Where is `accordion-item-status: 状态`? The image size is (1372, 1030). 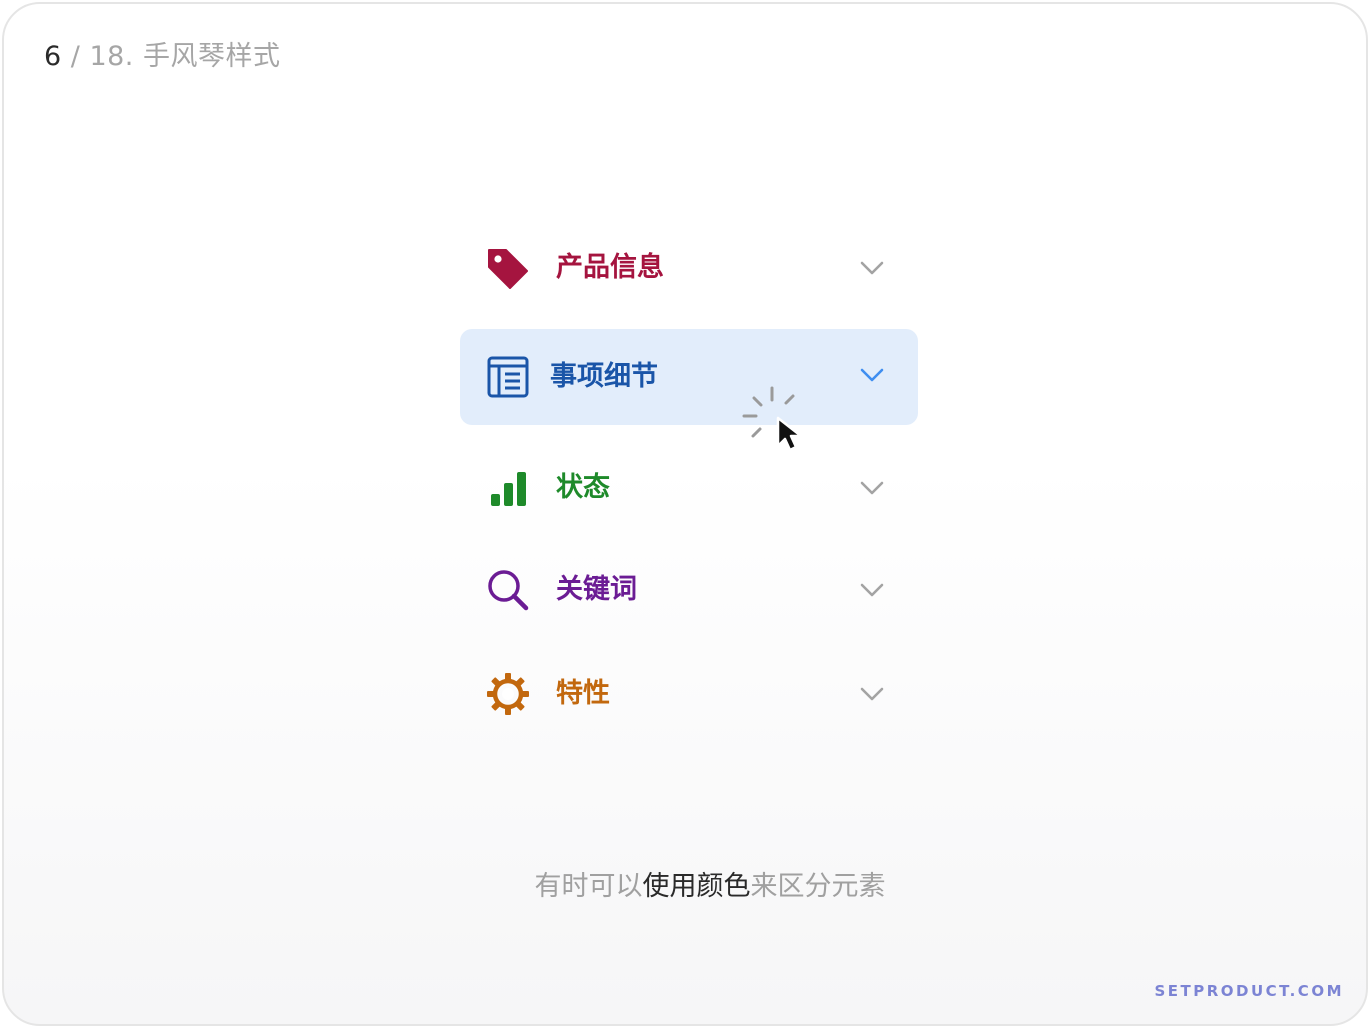 accordion-item-status: 状态 is located at coordinates (689, 488).